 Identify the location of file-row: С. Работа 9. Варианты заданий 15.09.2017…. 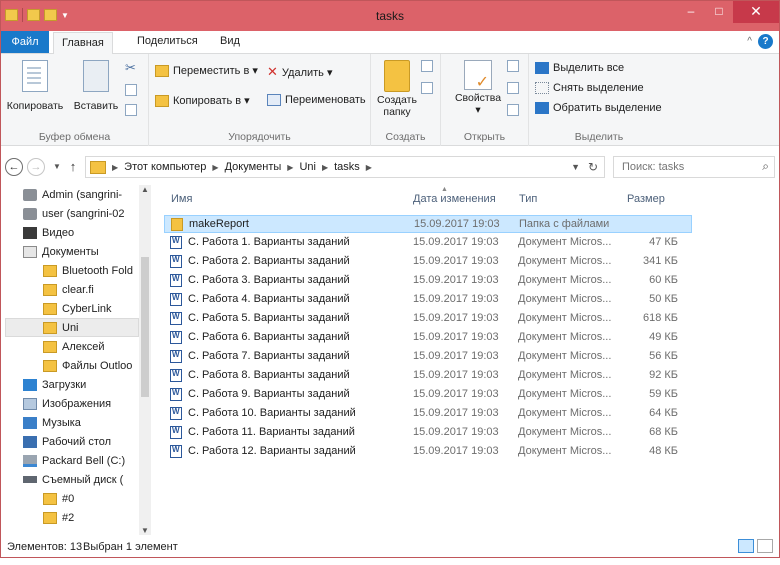
(428, 395).